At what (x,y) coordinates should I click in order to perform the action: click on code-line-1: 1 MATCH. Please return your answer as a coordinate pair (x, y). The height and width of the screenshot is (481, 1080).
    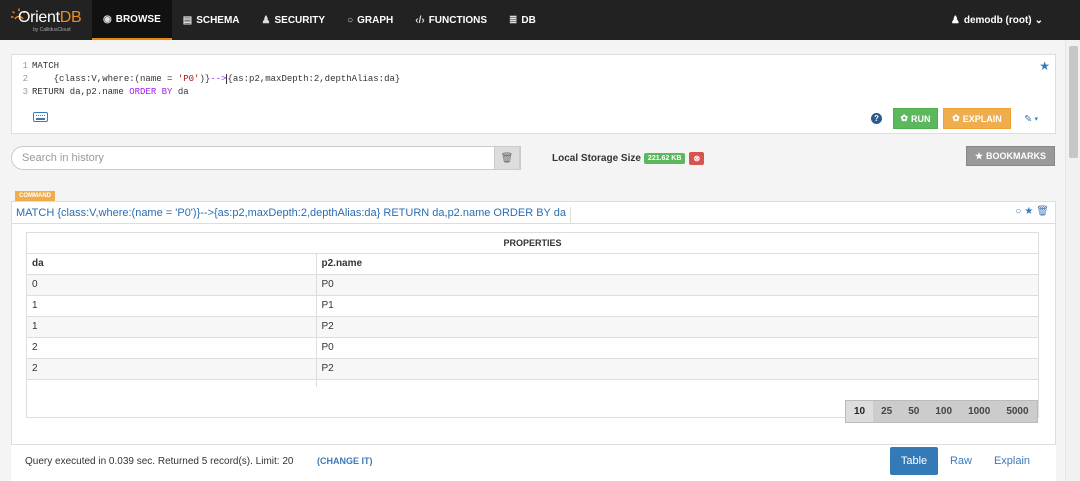
    Looking at the image, I should click on (512, 66).